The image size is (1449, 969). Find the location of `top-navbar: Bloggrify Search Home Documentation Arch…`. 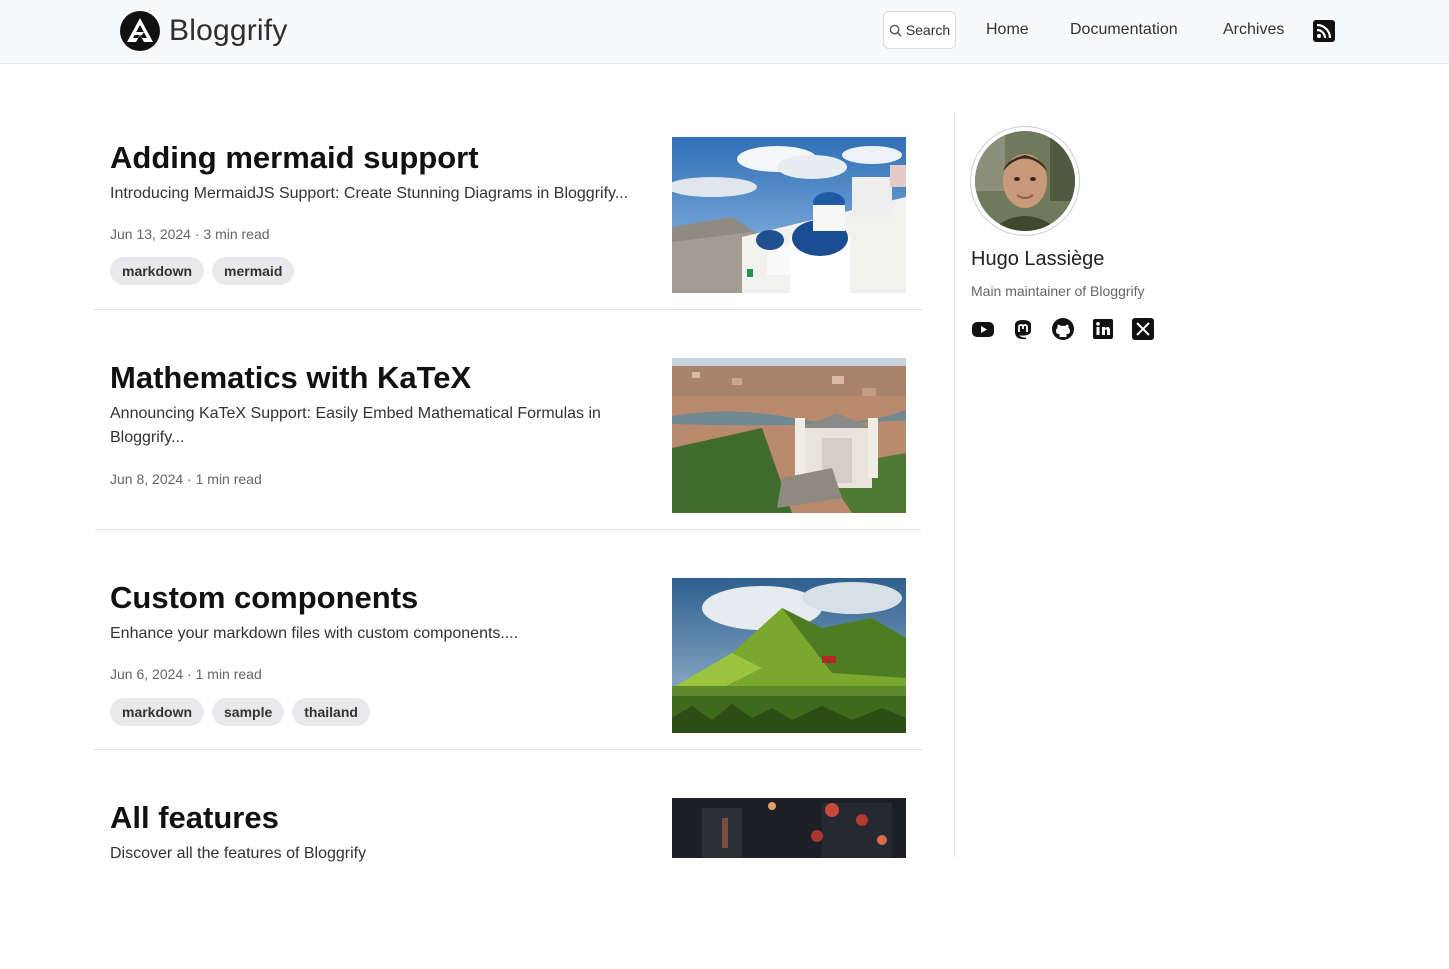

top-navbar: Bloggrify Search Home Documentation Arch… is located at coordinates (724, 32).